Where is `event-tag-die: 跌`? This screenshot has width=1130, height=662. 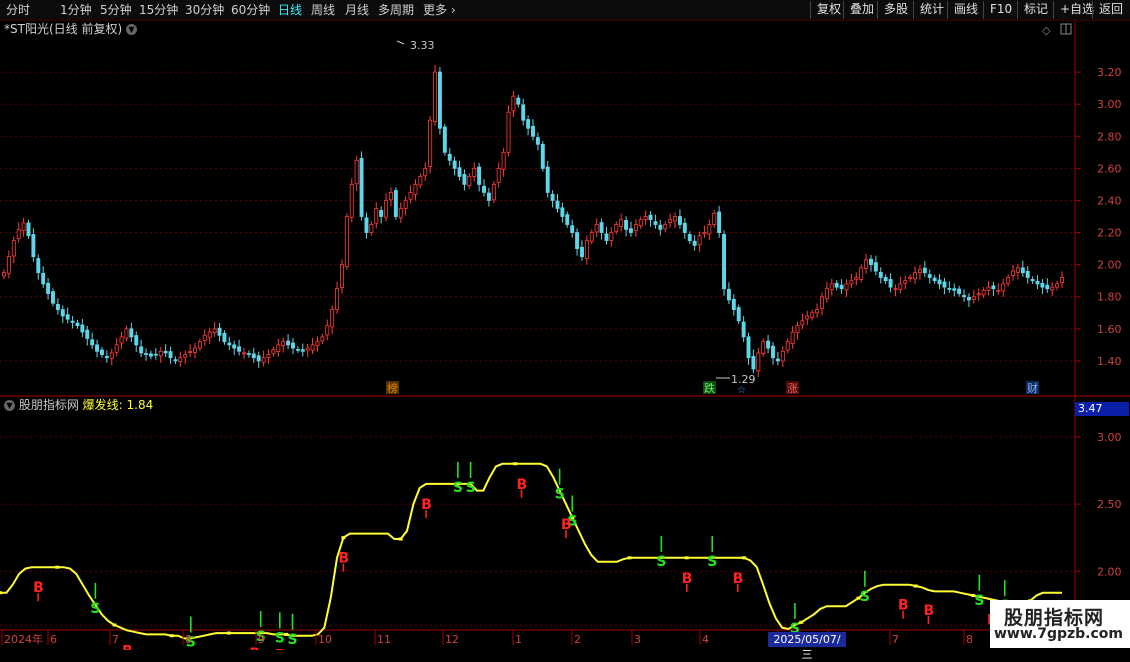 event-tag-die: 跌 is located at coordinates (709, 388).